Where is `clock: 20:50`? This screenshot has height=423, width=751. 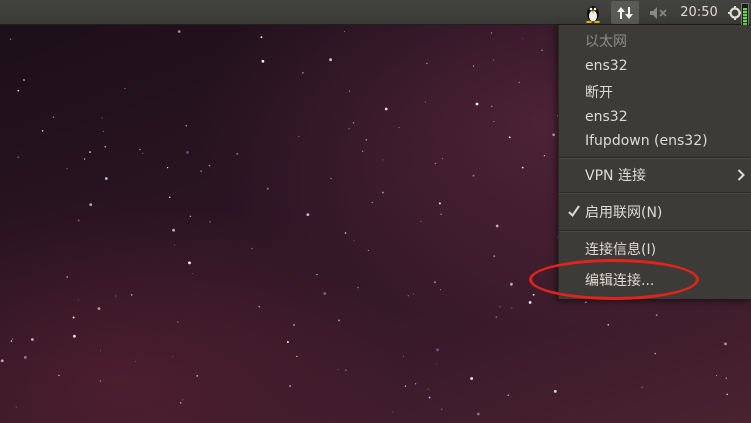
clock: 20:50 is located at coordinates (699, 12).